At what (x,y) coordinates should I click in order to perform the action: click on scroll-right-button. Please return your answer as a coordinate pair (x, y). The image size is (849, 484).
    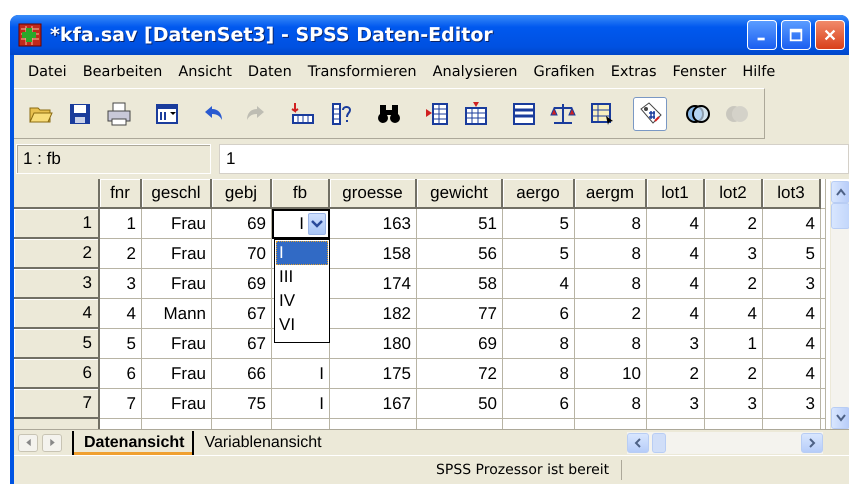
    Looking at the image, I should click on (812, 442).